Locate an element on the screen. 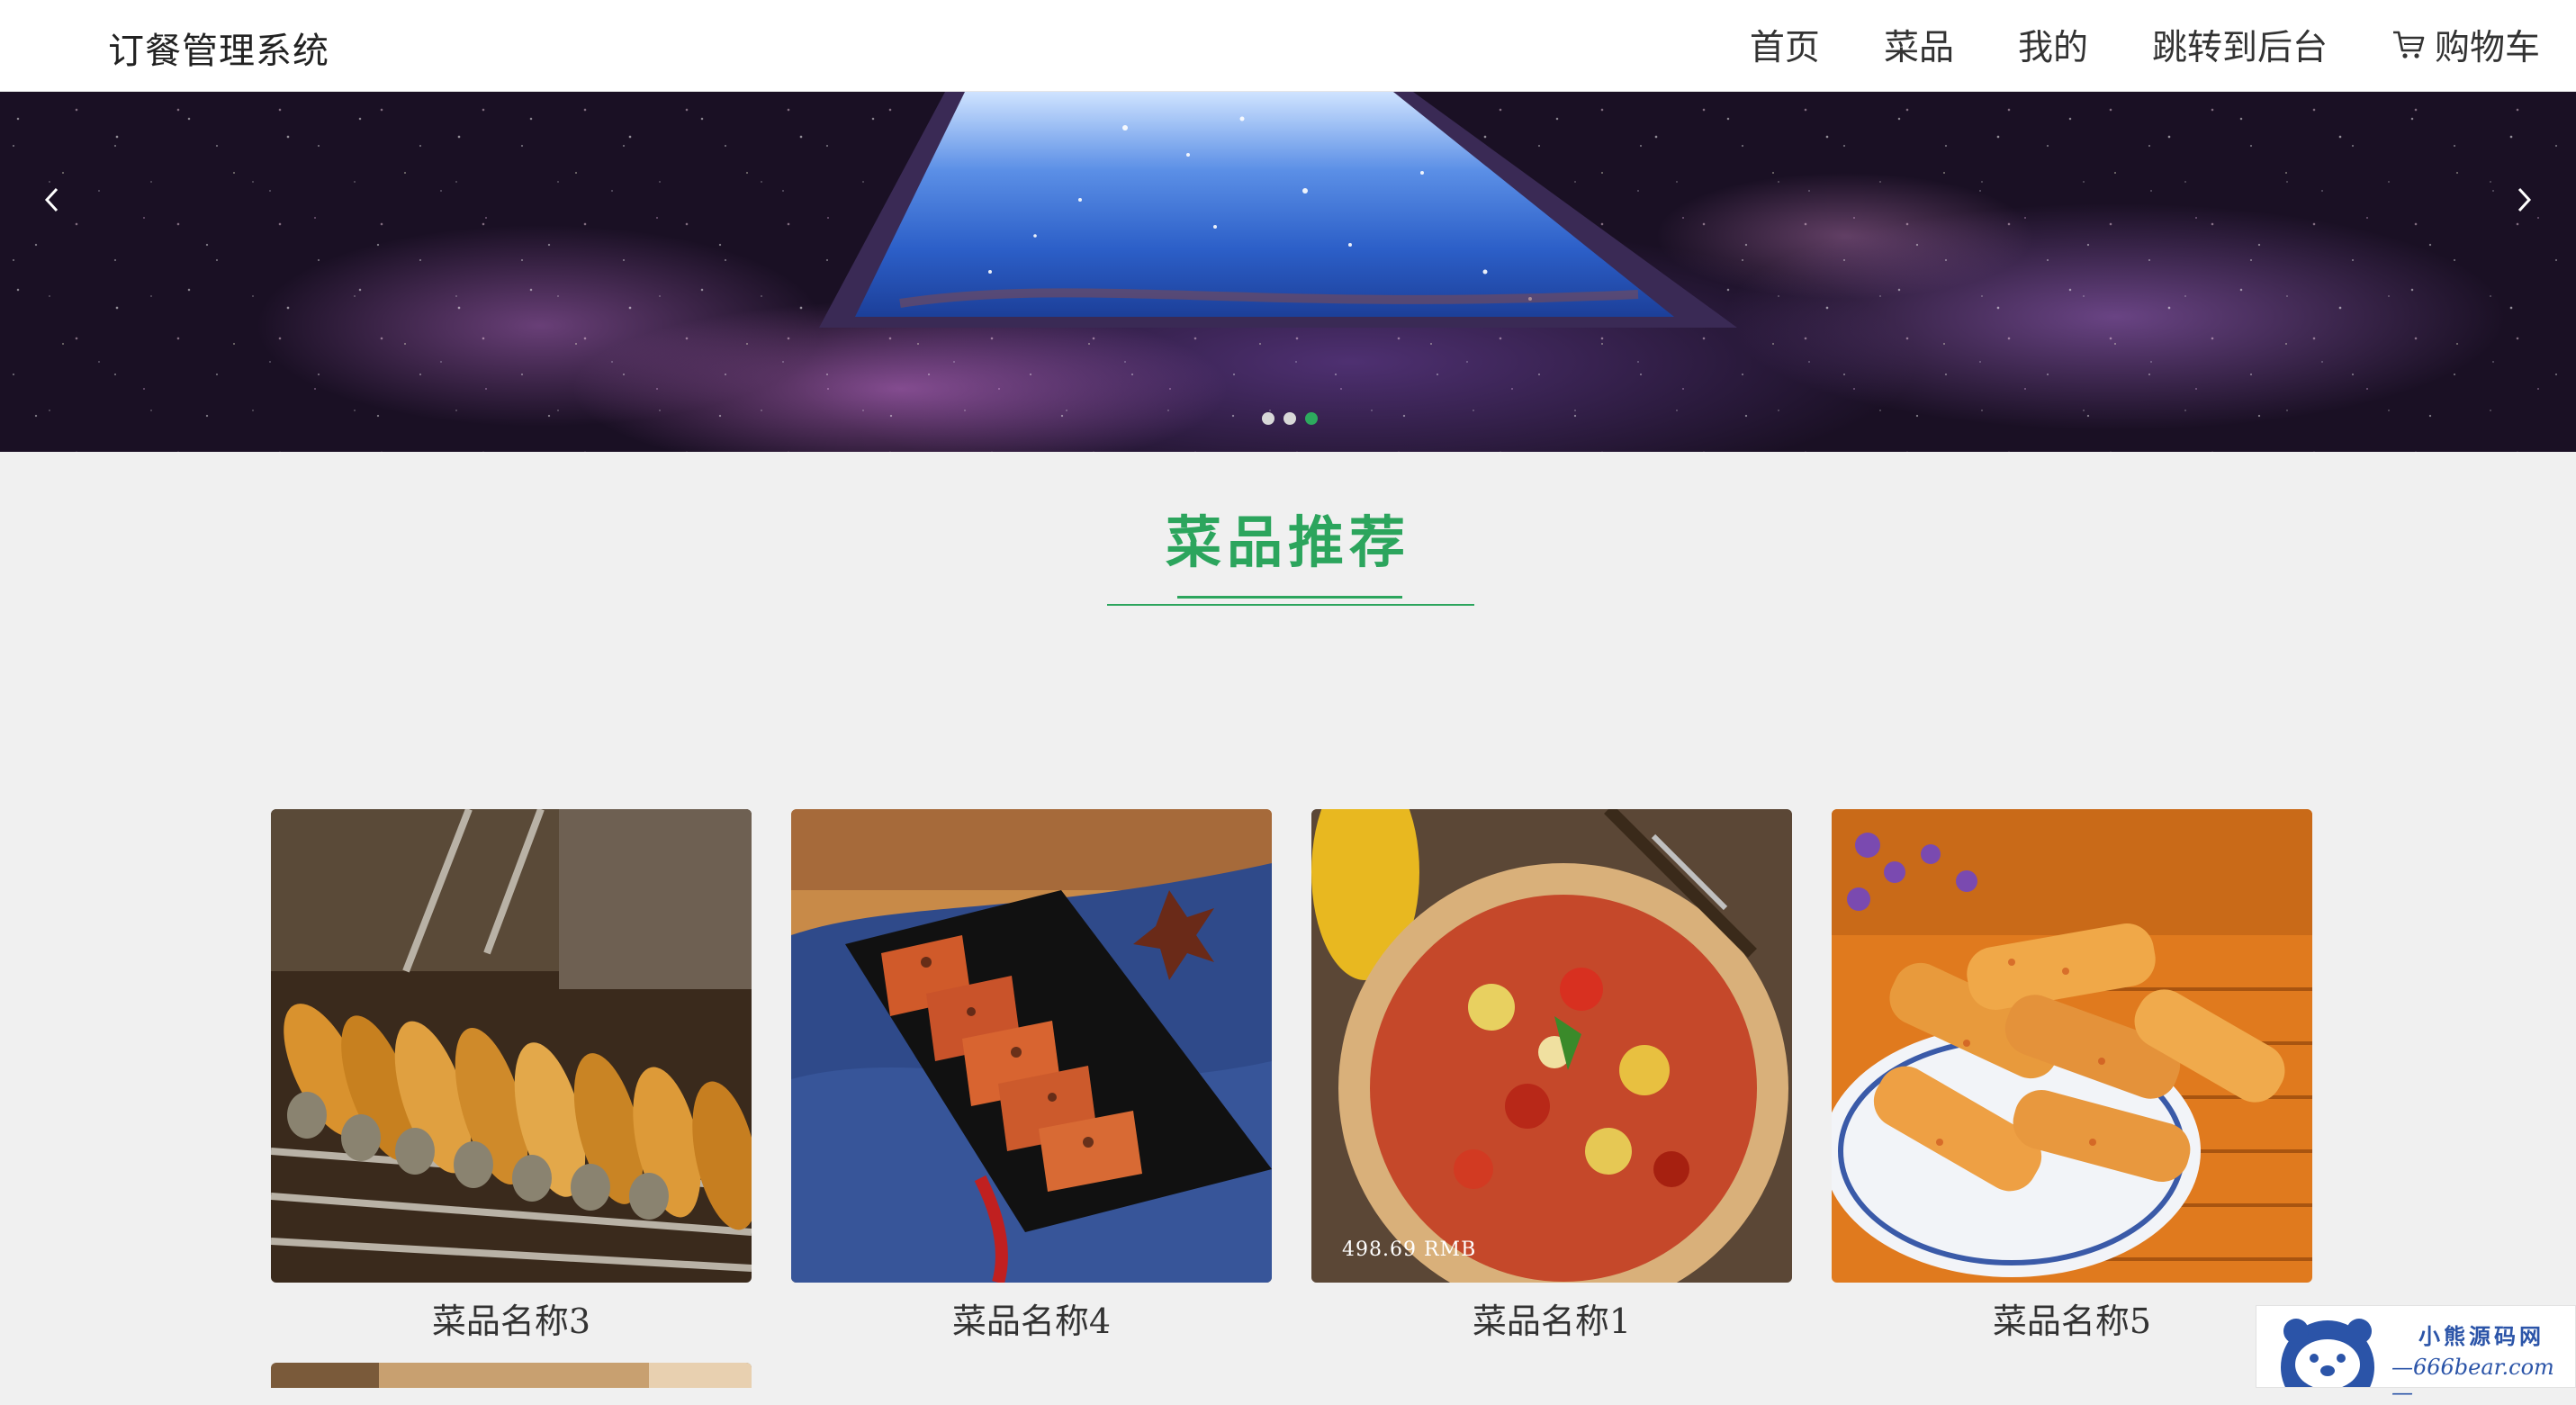  dish-price: 498.69 RMB is located at coordinates (1409, 1249).